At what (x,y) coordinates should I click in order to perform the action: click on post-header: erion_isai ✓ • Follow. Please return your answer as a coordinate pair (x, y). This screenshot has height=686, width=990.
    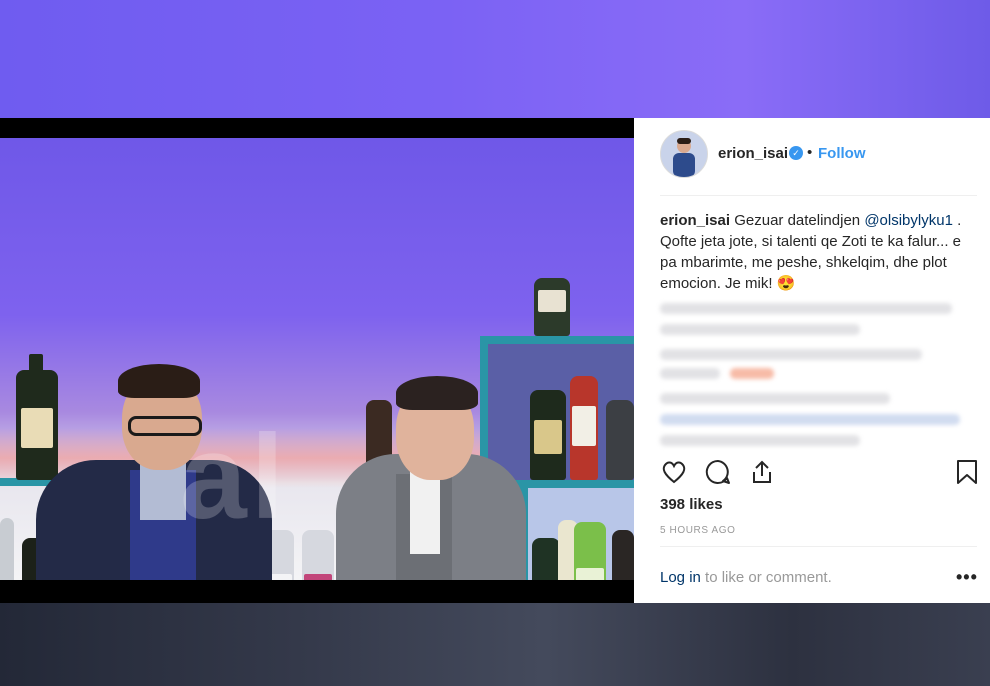
    Looking at the image, I should click on (812, 156).